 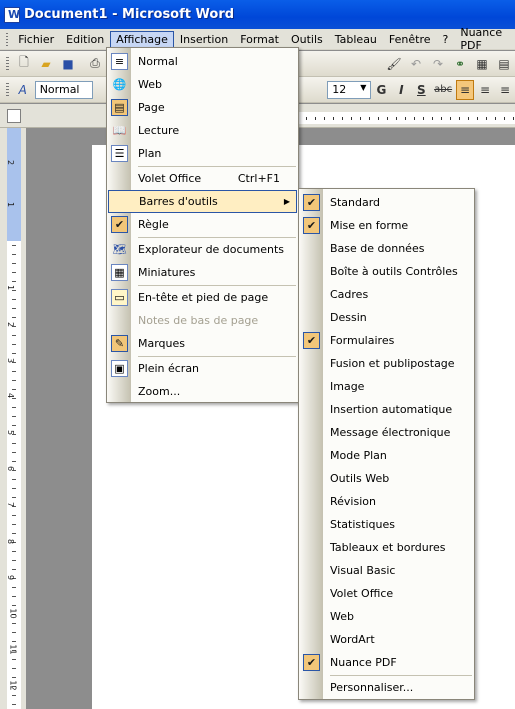 I want to click on toolbar-item-nuance-pdf: ✔ Nuance PDF, so click(x=386, y=662).